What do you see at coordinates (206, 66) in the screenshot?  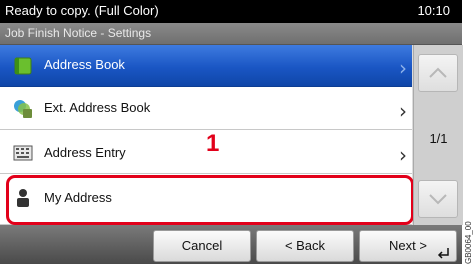 I see `list-item-address-book: Address Book ›` at bounding box center [206, 66].